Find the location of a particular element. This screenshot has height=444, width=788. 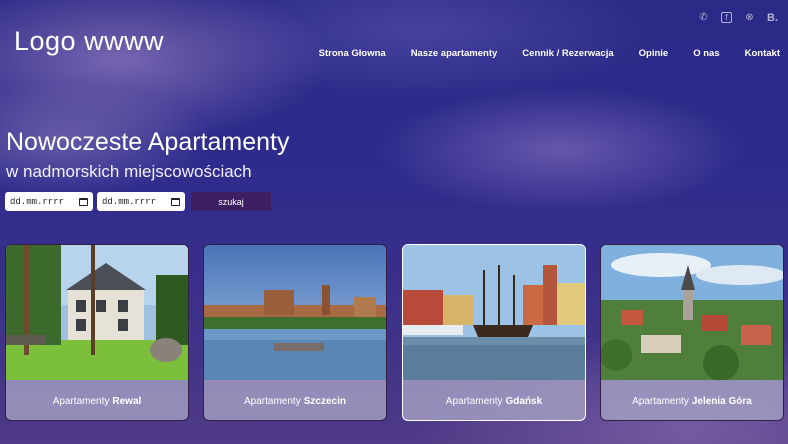

nav-about: O nas is located at coordinates (706, 53).